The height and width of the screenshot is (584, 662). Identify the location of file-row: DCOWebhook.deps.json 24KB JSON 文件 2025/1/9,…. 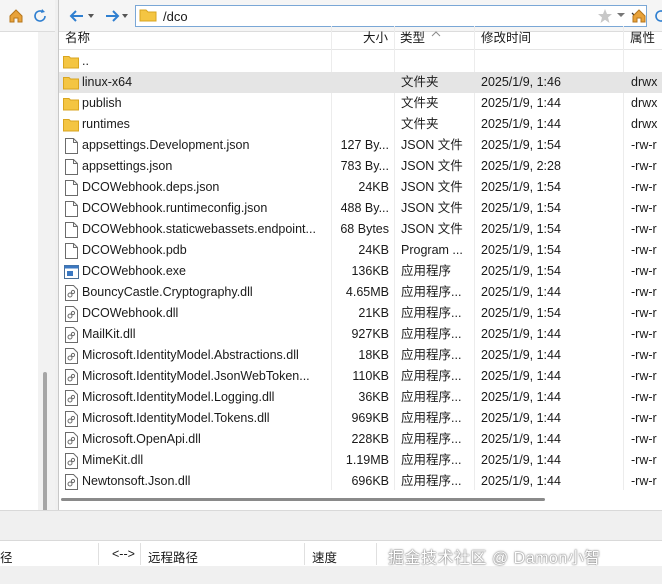
(360, 187).